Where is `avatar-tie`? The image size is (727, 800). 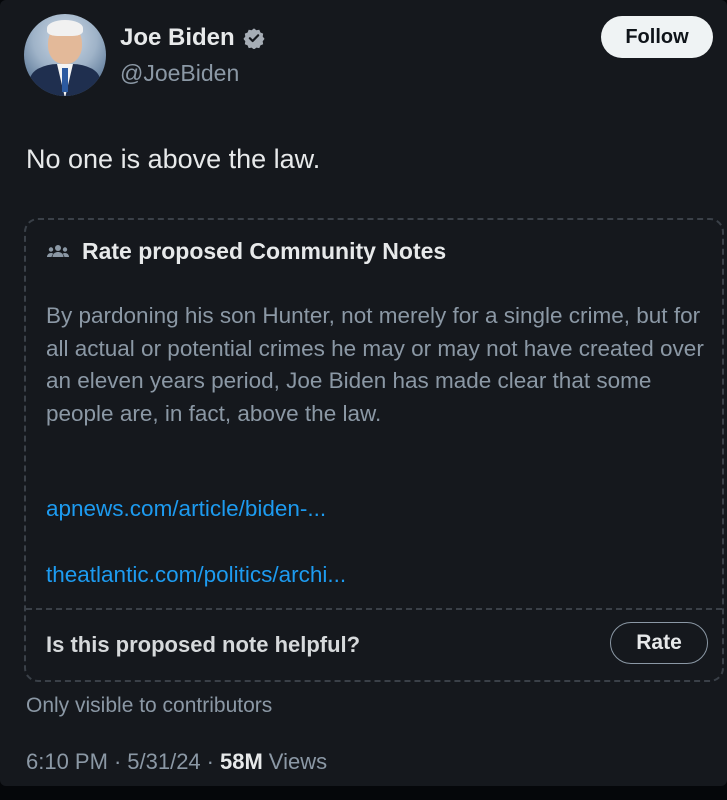 avatar-tie is located at coordinates (65, 80).